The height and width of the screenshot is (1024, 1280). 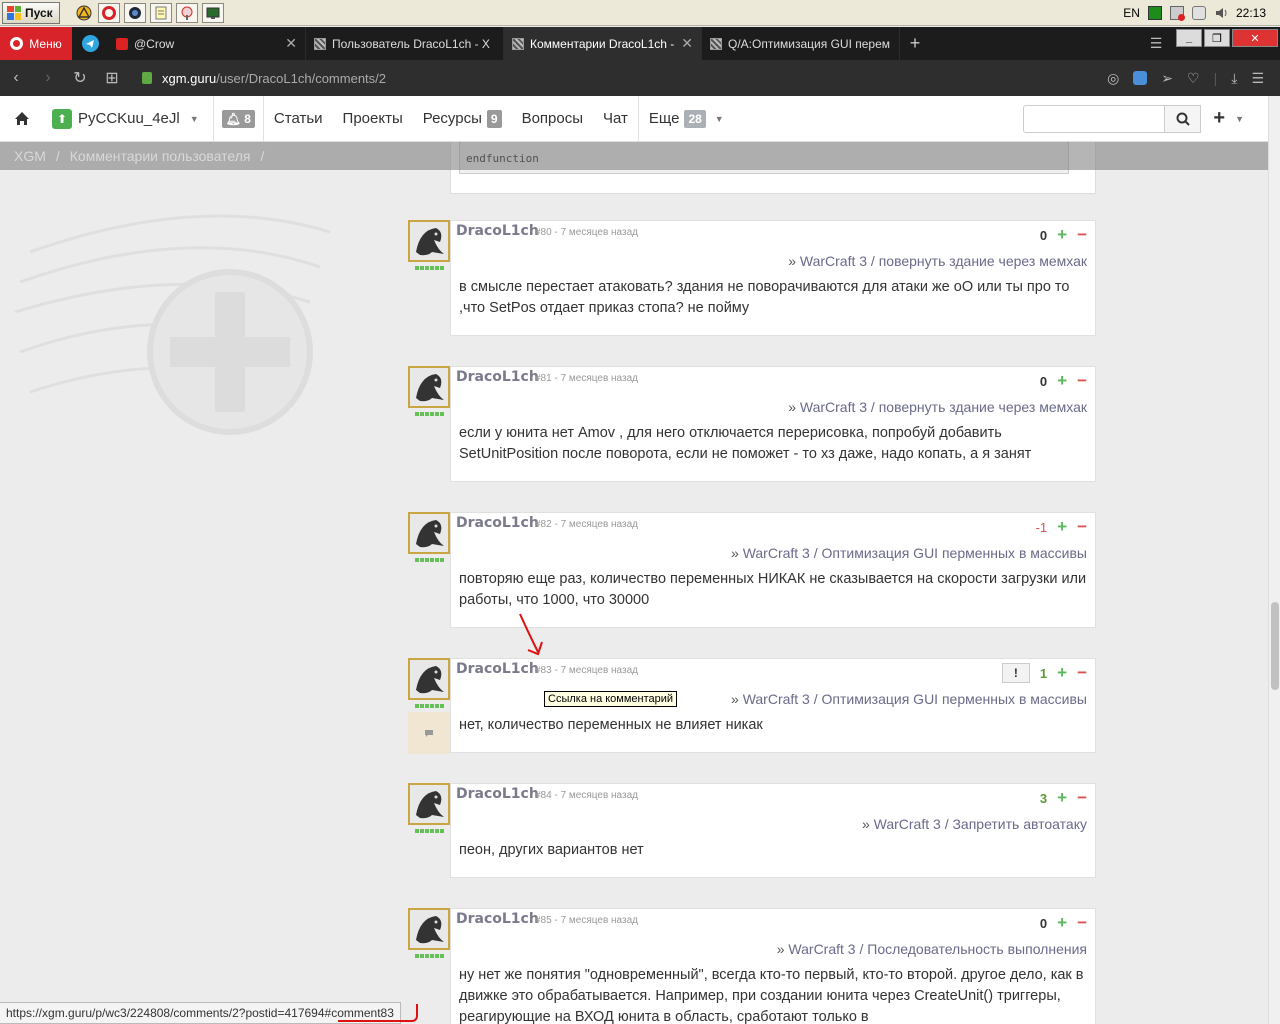 I want to click on opera-taskbar-icon, so click(x=108, y=12).